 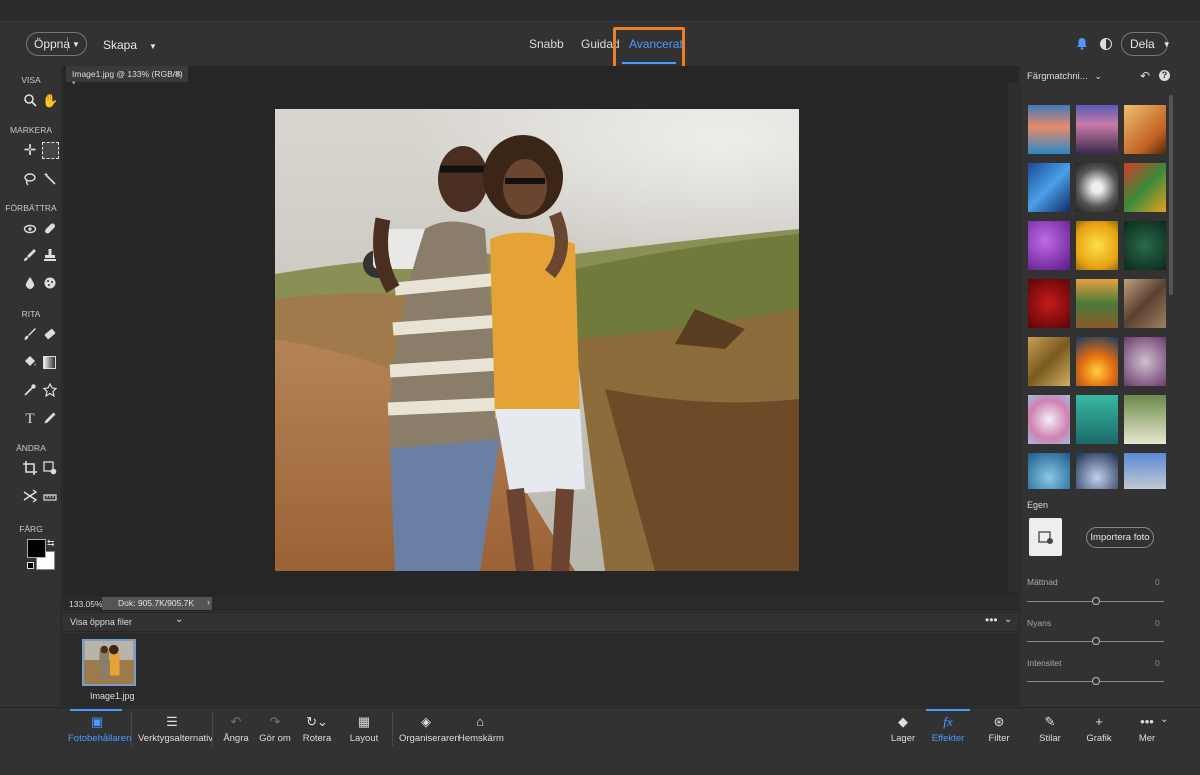 I want to click on smart-brush-icon, so click(x=30, y=256).